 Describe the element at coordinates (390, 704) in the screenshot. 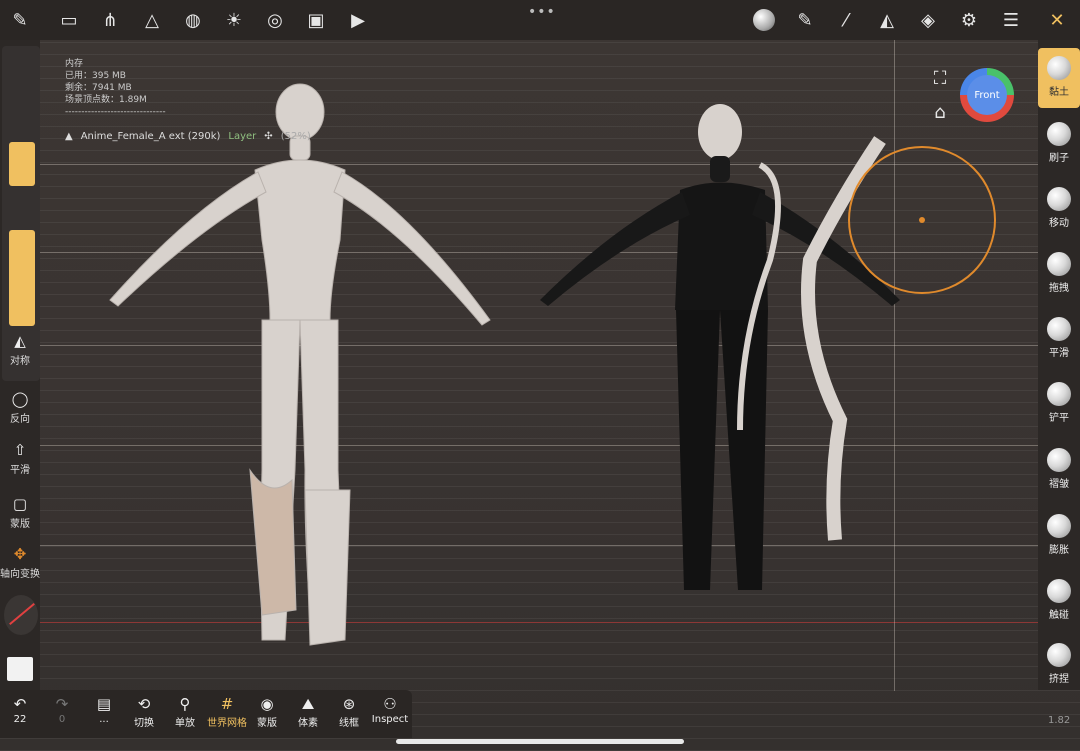

I see `inspect-icon: ⚇` at that location.